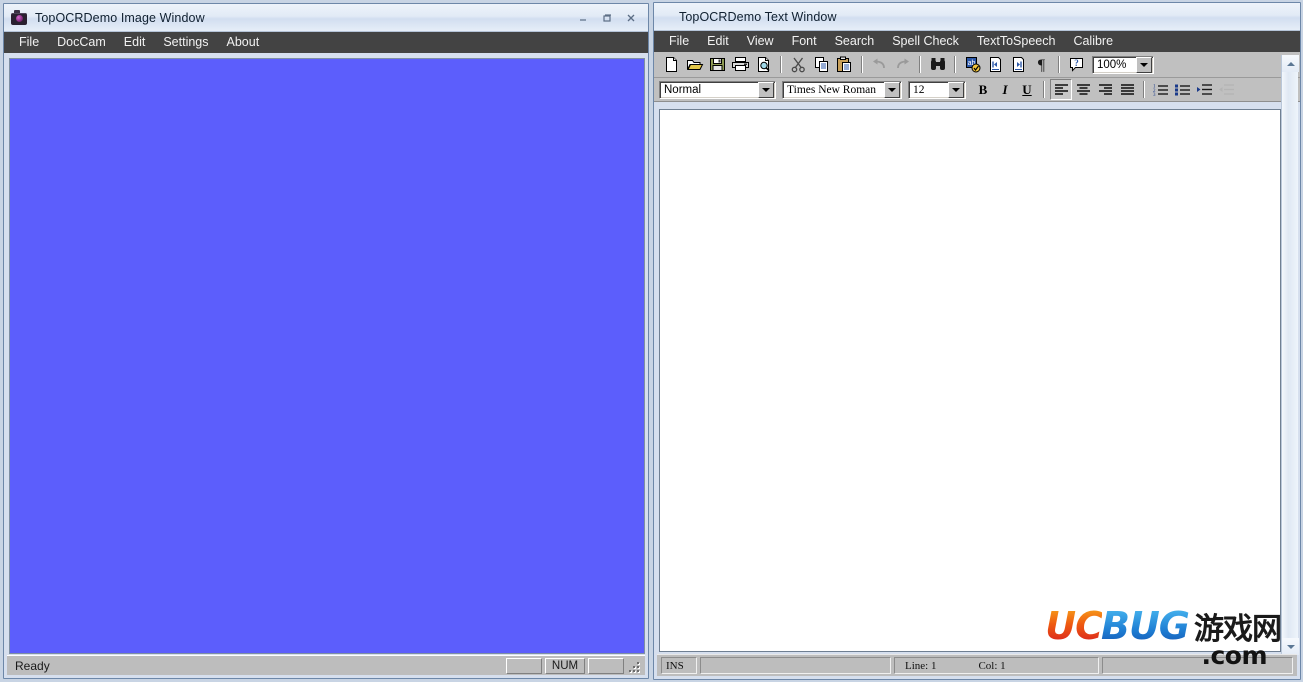  Describe the element at coordinates (1183, 89) in the screenshot. I see `bulleted-list-icon` at that location.